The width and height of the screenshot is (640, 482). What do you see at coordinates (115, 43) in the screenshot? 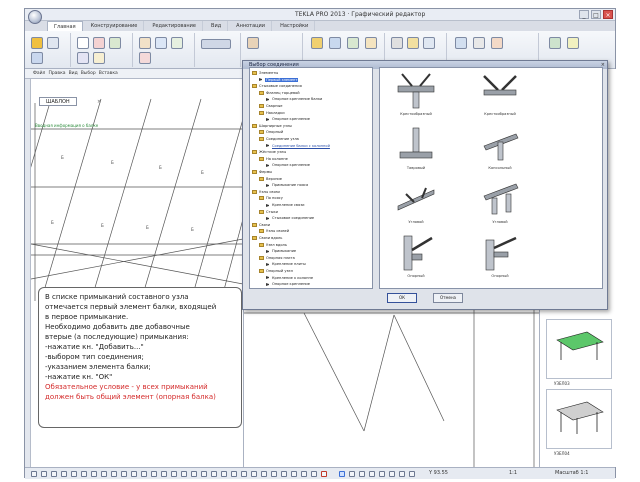
I see `arc-tool-icon` at bounding box center [115, 43].